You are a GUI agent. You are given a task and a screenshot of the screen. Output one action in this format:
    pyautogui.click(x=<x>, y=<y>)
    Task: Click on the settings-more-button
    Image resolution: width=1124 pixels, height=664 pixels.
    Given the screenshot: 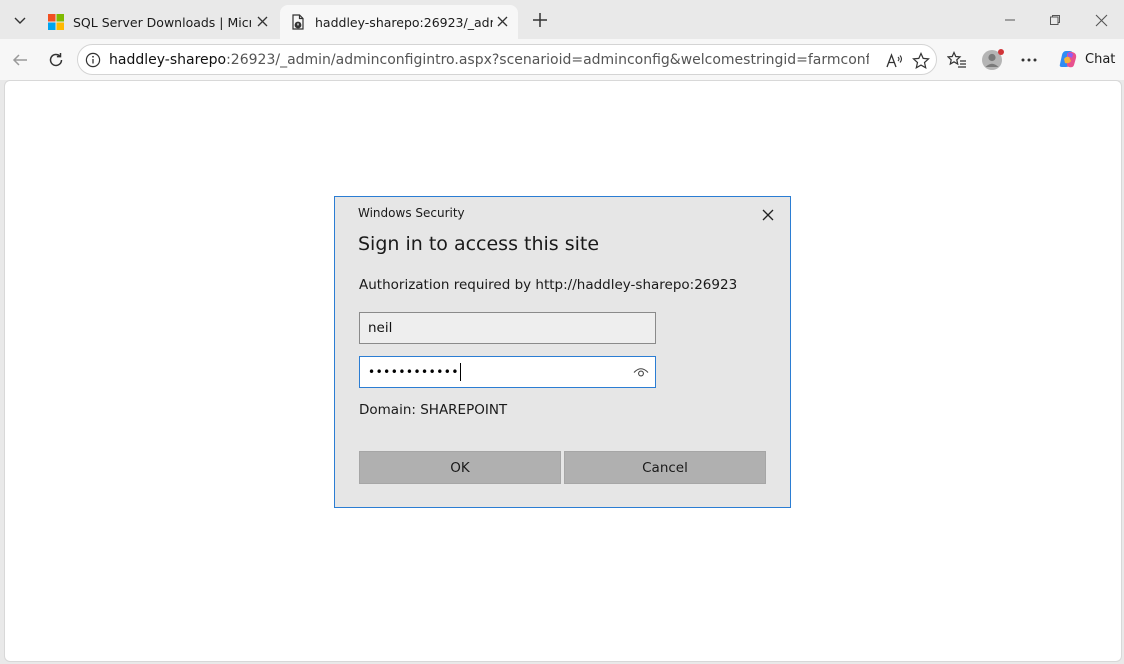 What is the action you would take?
    pyautogui.click(x=1029, y=60)
    